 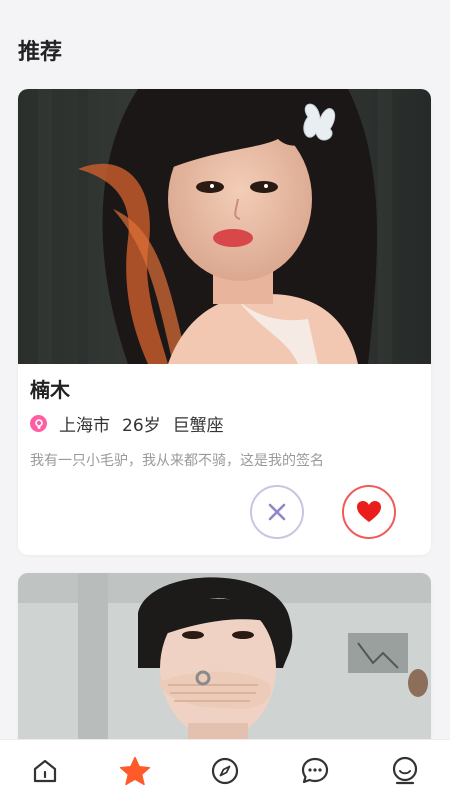 I want to click on star-icon, so click(x=135, y=770).